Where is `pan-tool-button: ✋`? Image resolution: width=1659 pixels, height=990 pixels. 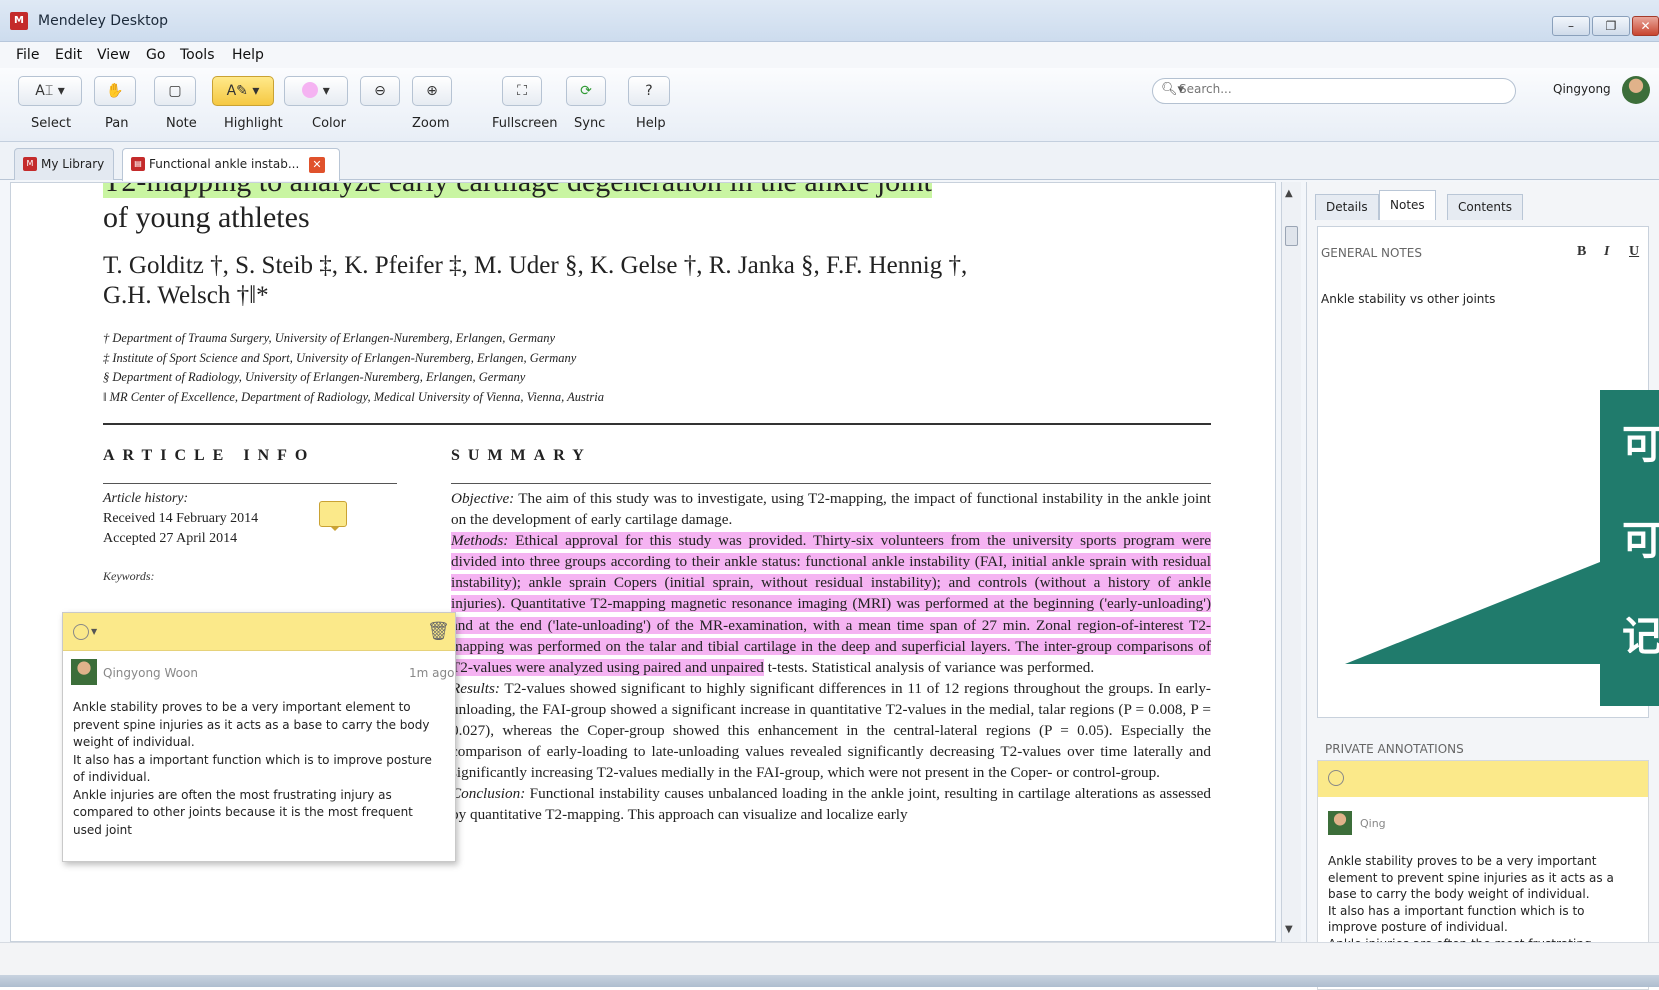 pan-tool-button: ✋ is located at coordinates (115, 91).